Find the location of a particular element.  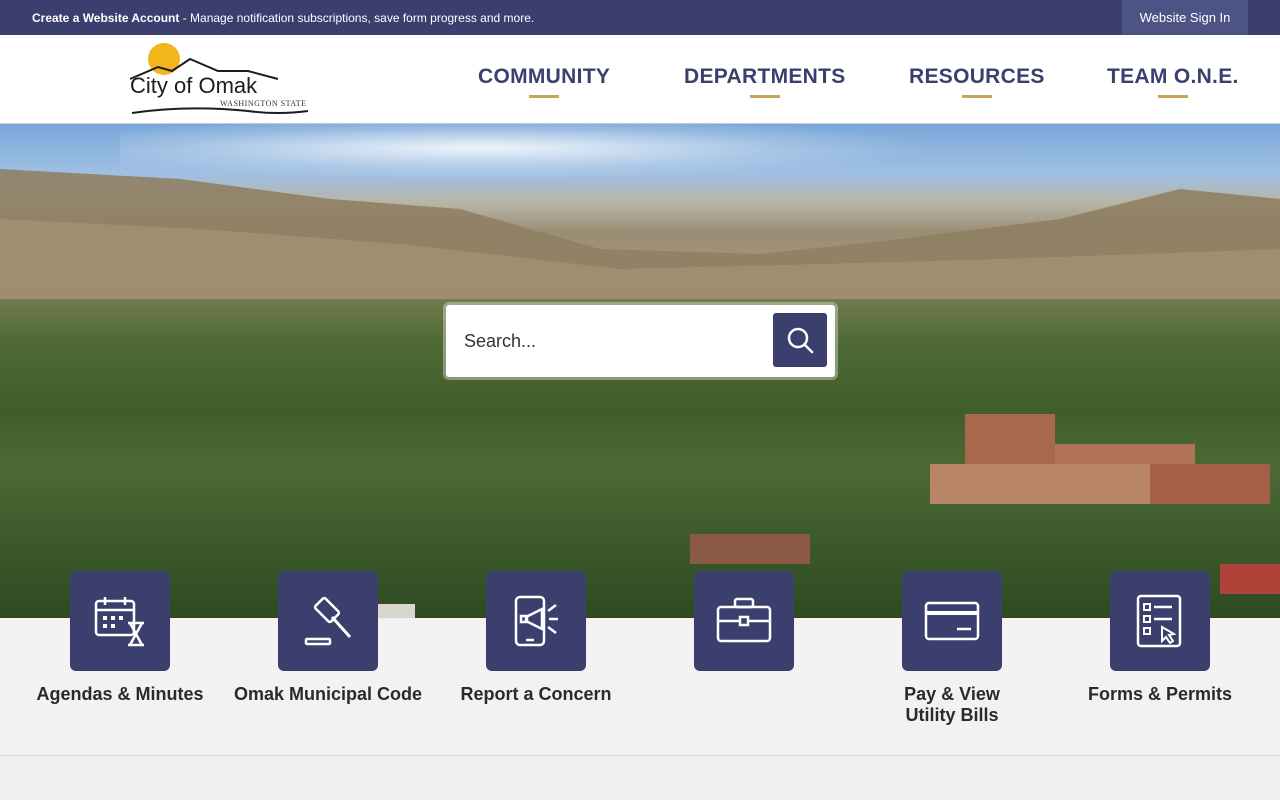

nav-resources-label: RESOURCES is located at coordinates (977, 76).